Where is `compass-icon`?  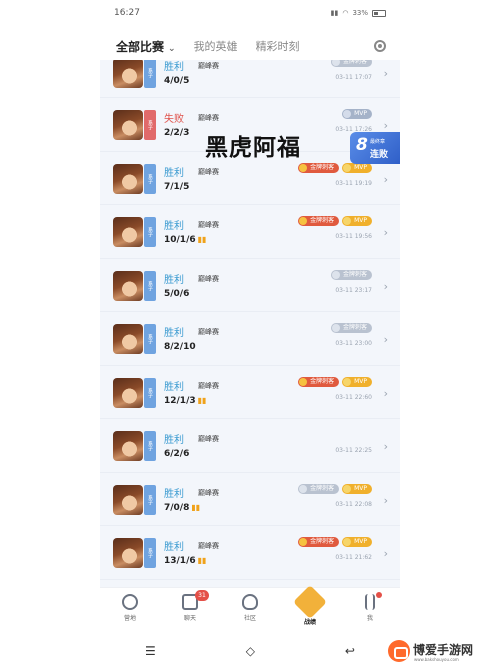 compass-icon is located at coordinates (130, 602).